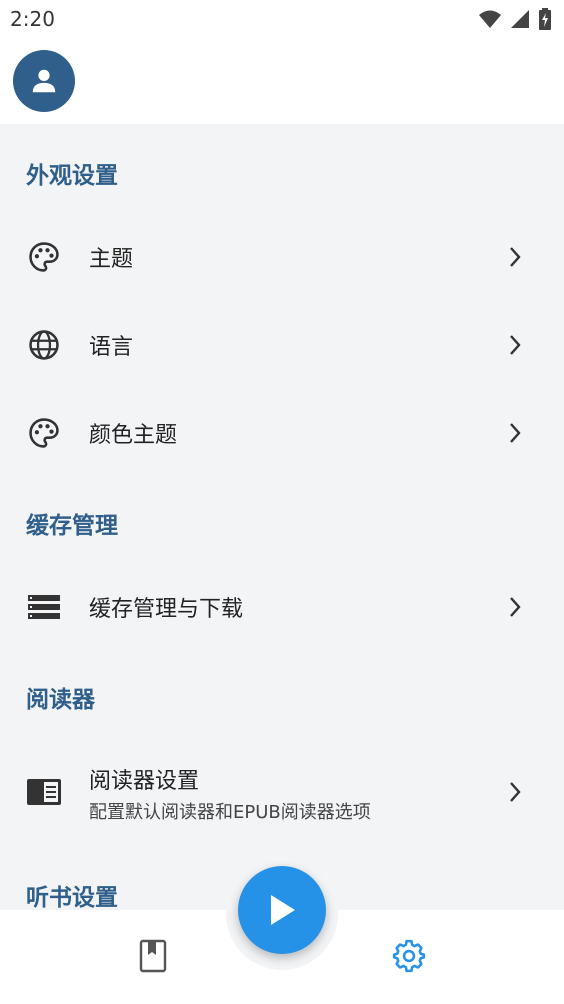  I want to click on settings-item-theme: 主题, so click(282, 257).